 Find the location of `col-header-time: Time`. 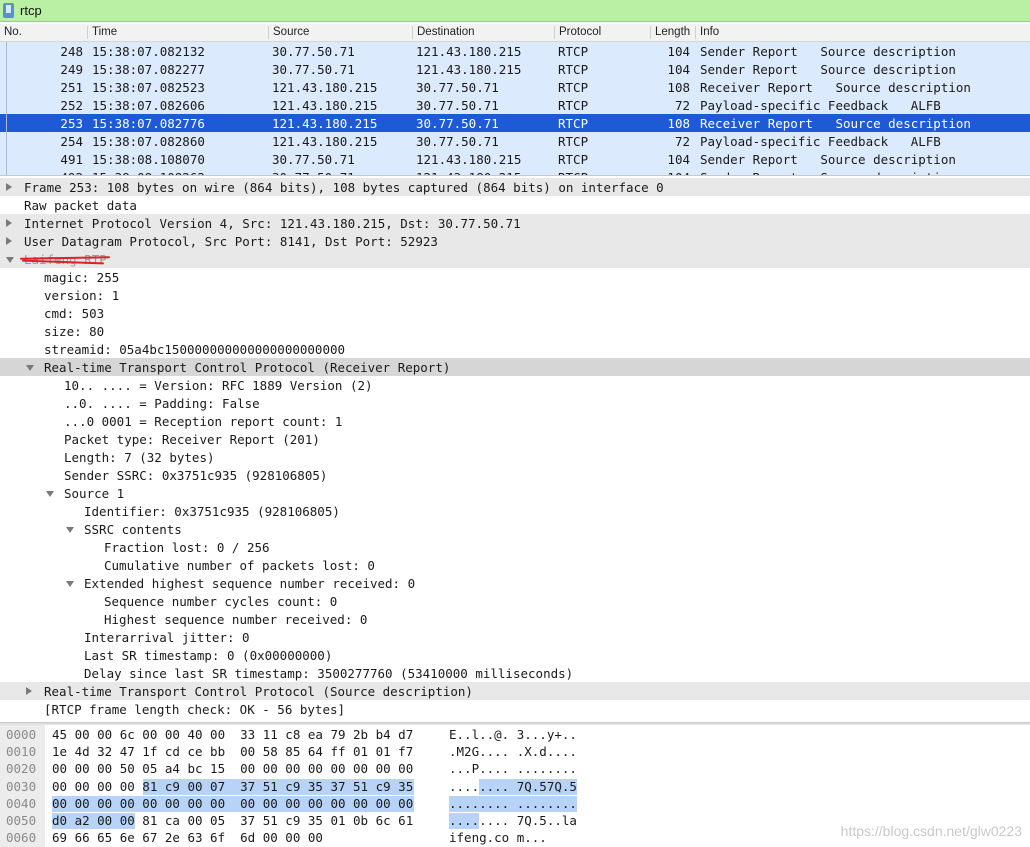

col-header-time: Time is located at coordinates (177, 32).